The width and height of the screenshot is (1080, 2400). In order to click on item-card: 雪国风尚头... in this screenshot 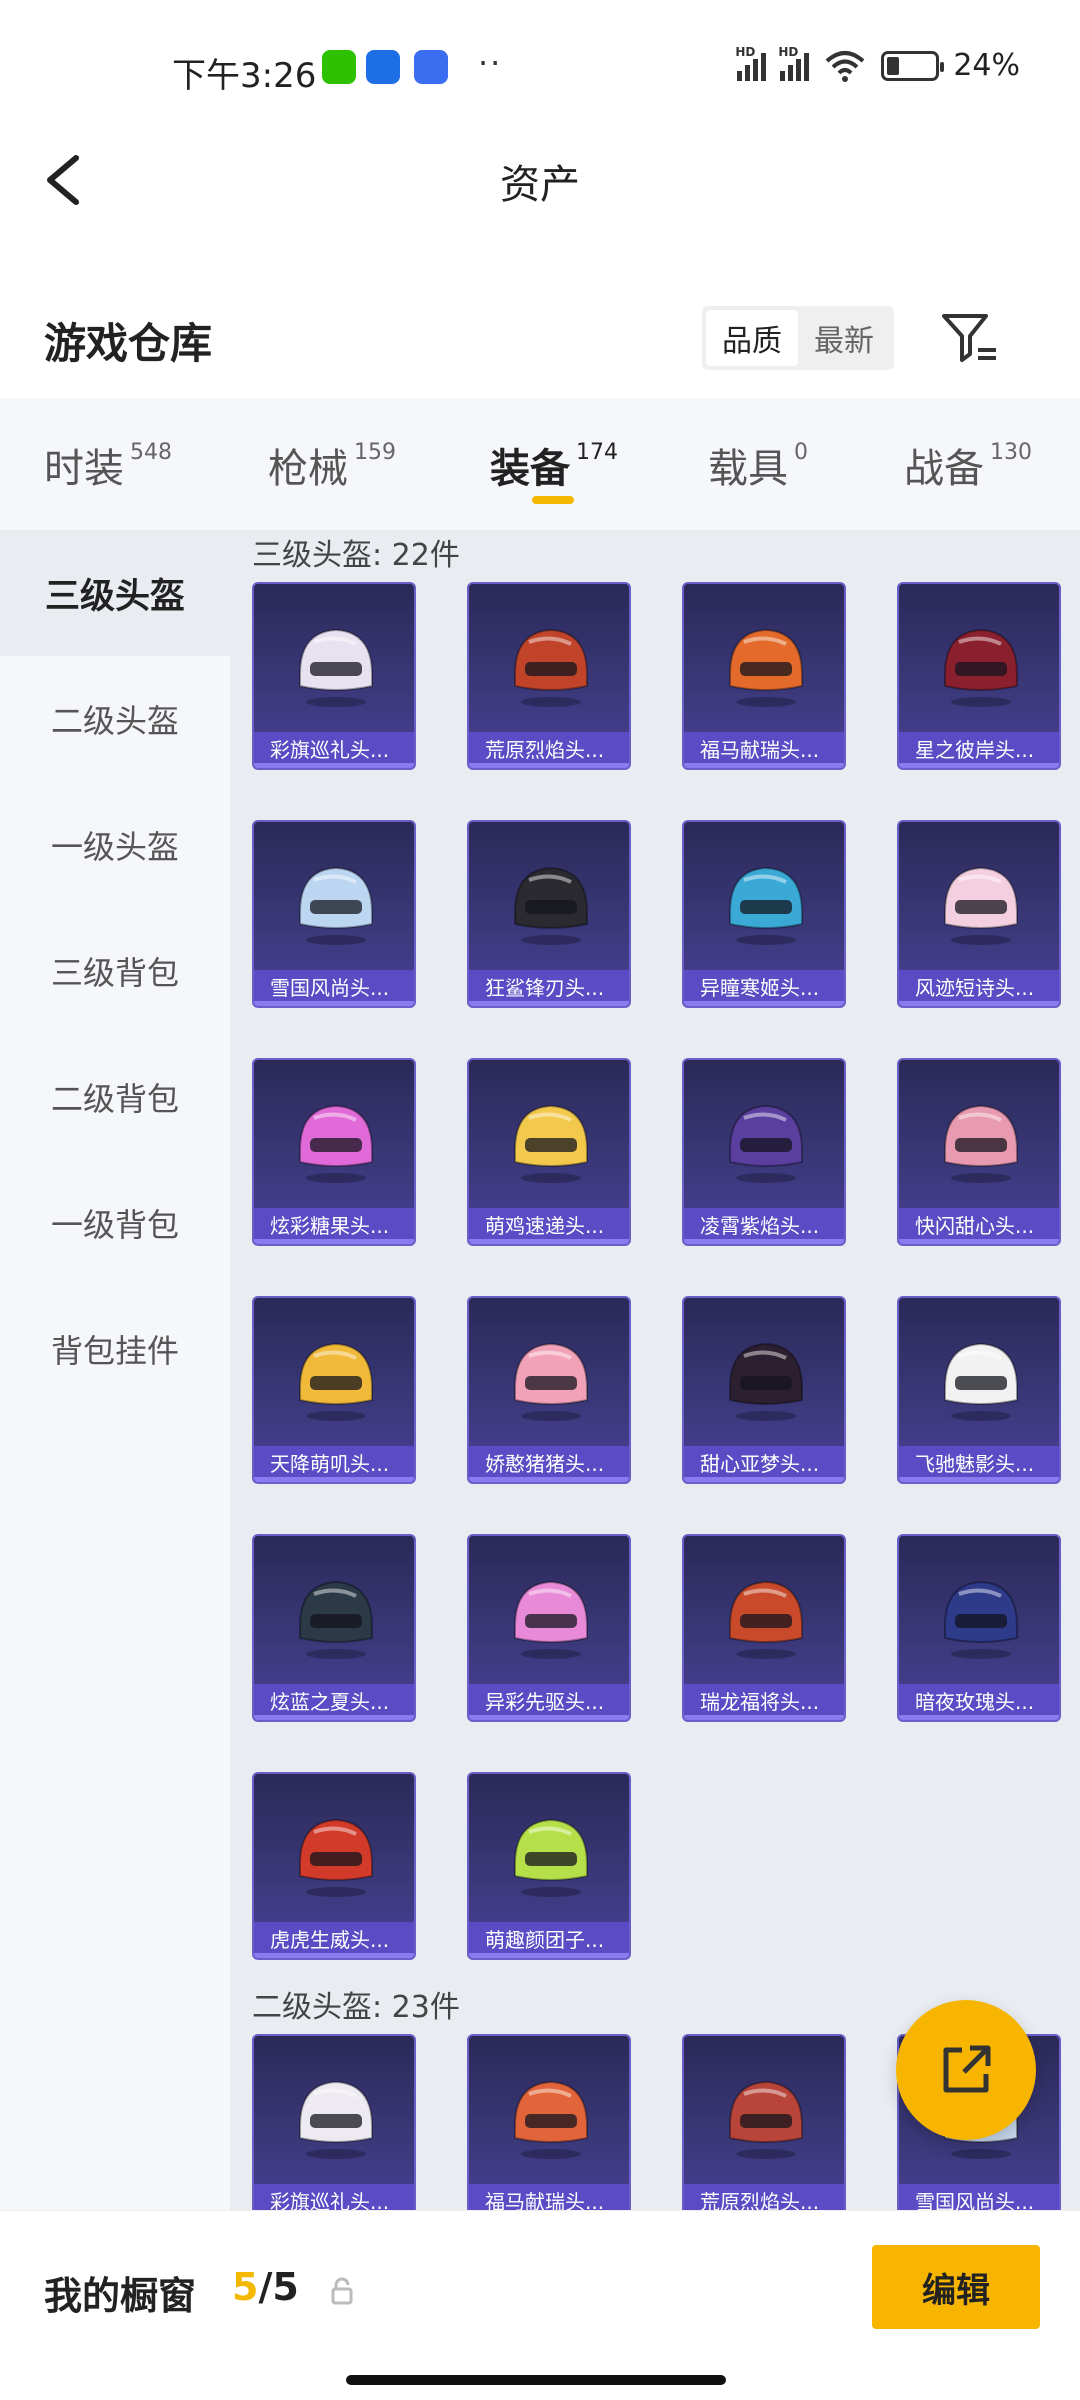, I will do `click(334, 914)`.